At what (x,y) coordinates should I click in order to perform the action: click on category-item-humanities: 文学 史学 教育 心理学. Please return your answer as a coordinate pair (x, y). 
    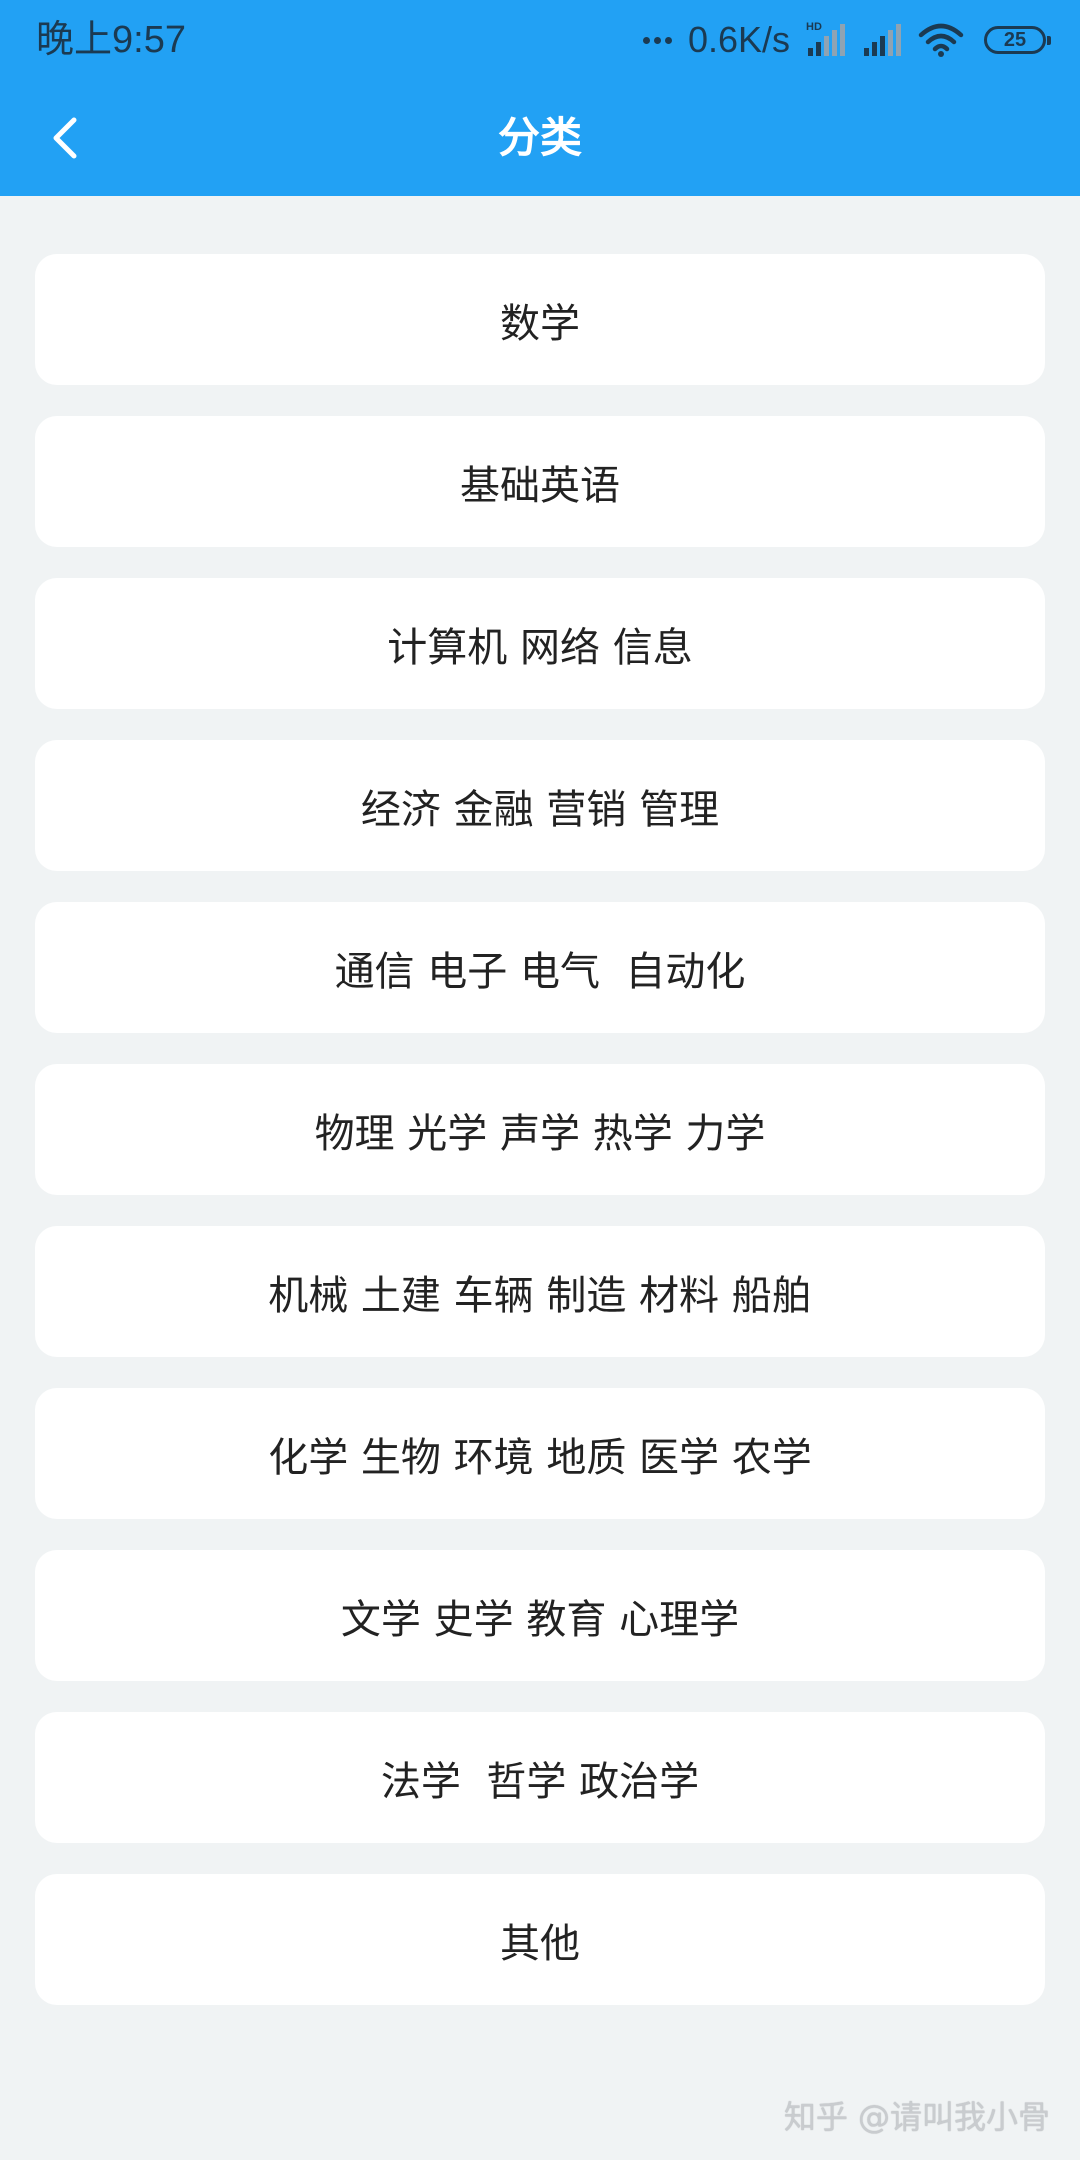
    Looking at the image, I should click on (540, 1615).